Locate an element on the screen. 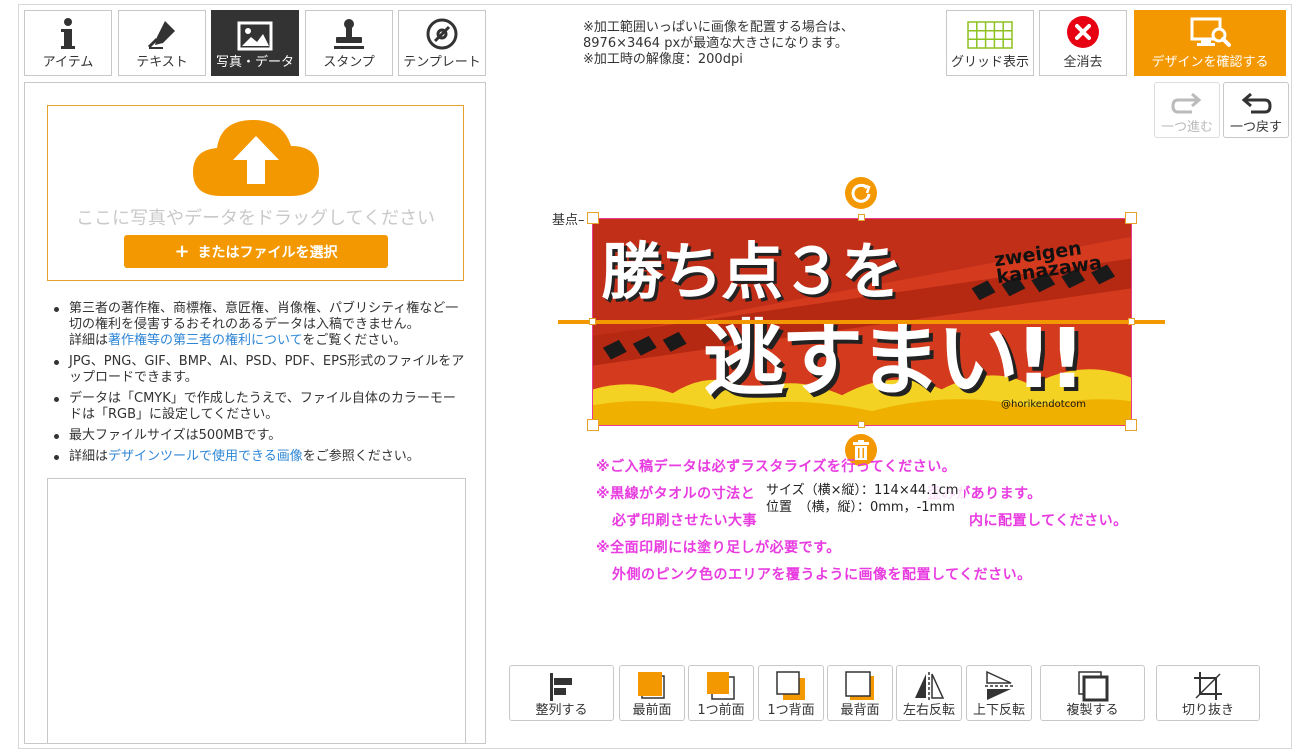  tab-label: テキスト is located at coordinates (162, 62).